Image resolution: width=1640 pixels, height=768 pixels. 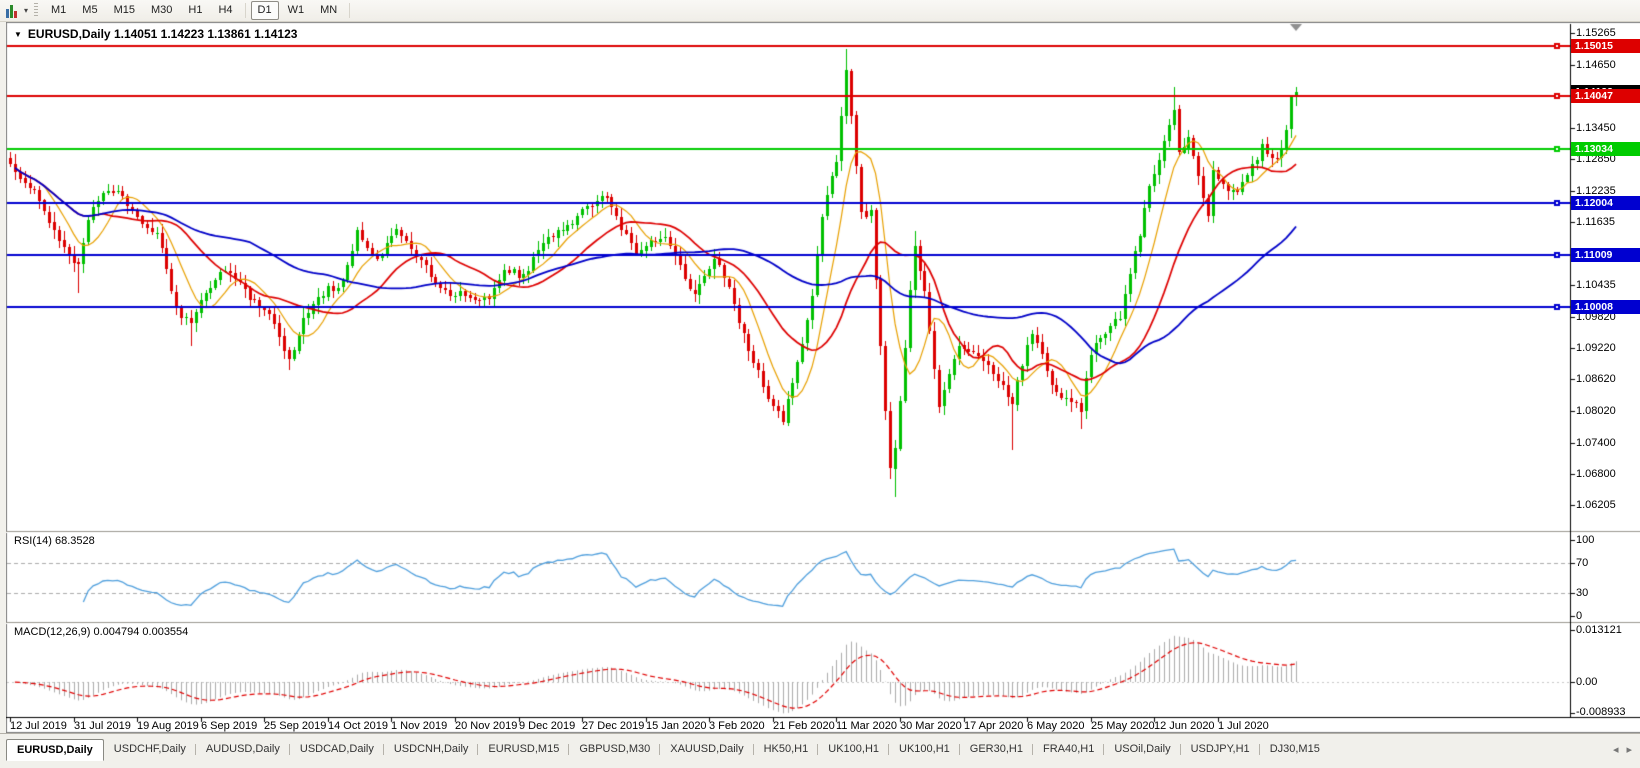 What do you see at coordinates (707, 749) in the screenshot?
I see `chart-tab-xauusd-daily: XAUUSD,Daily` at bounding box center [707, 749].